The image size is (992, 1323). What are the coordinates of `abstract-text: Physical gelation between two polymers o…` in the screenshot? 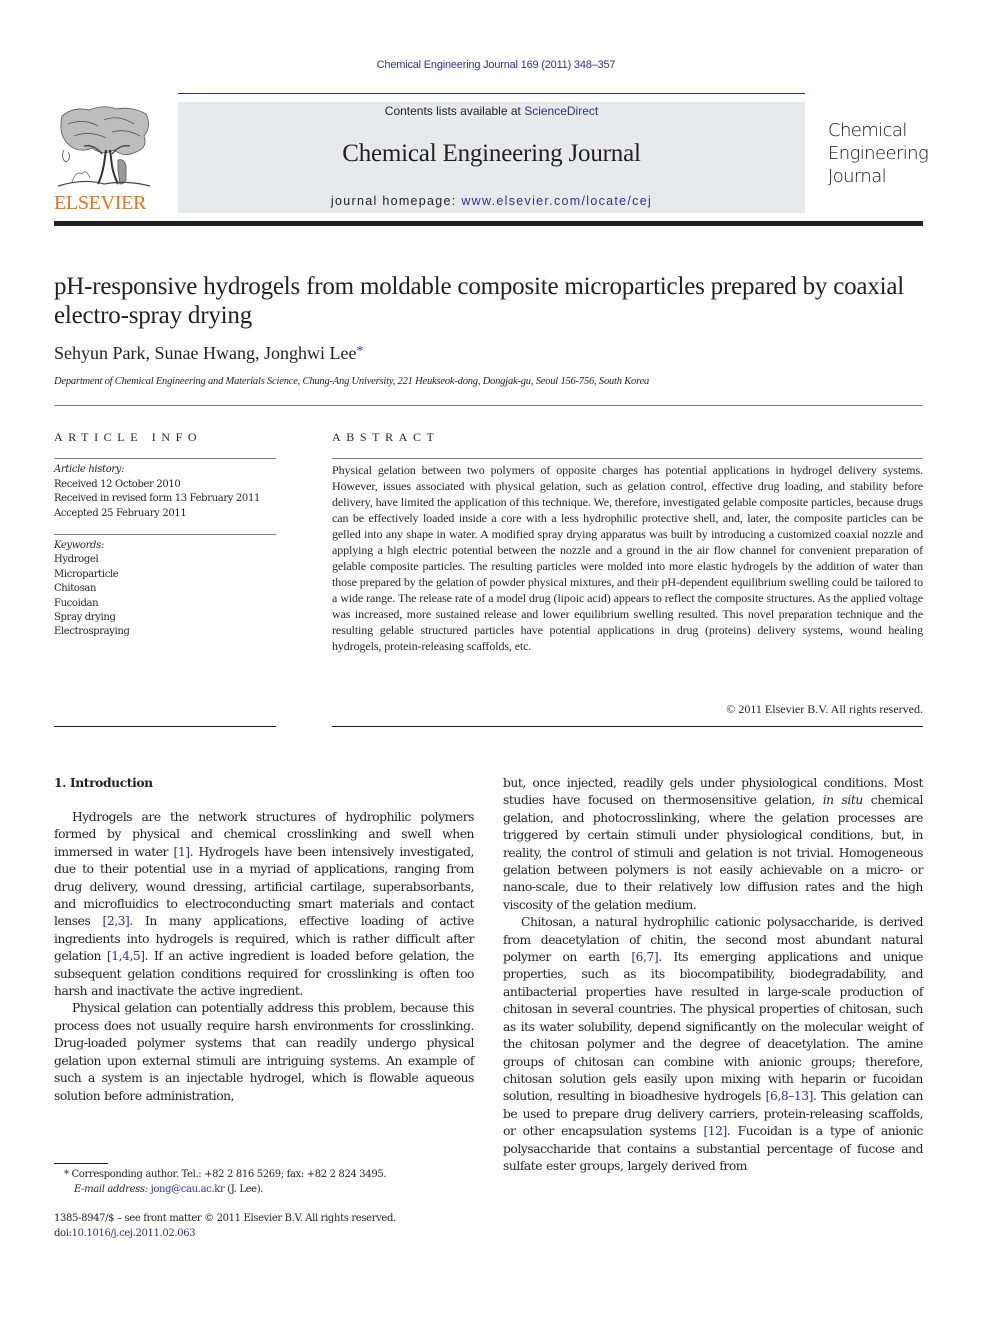 It's located at (627, 558).